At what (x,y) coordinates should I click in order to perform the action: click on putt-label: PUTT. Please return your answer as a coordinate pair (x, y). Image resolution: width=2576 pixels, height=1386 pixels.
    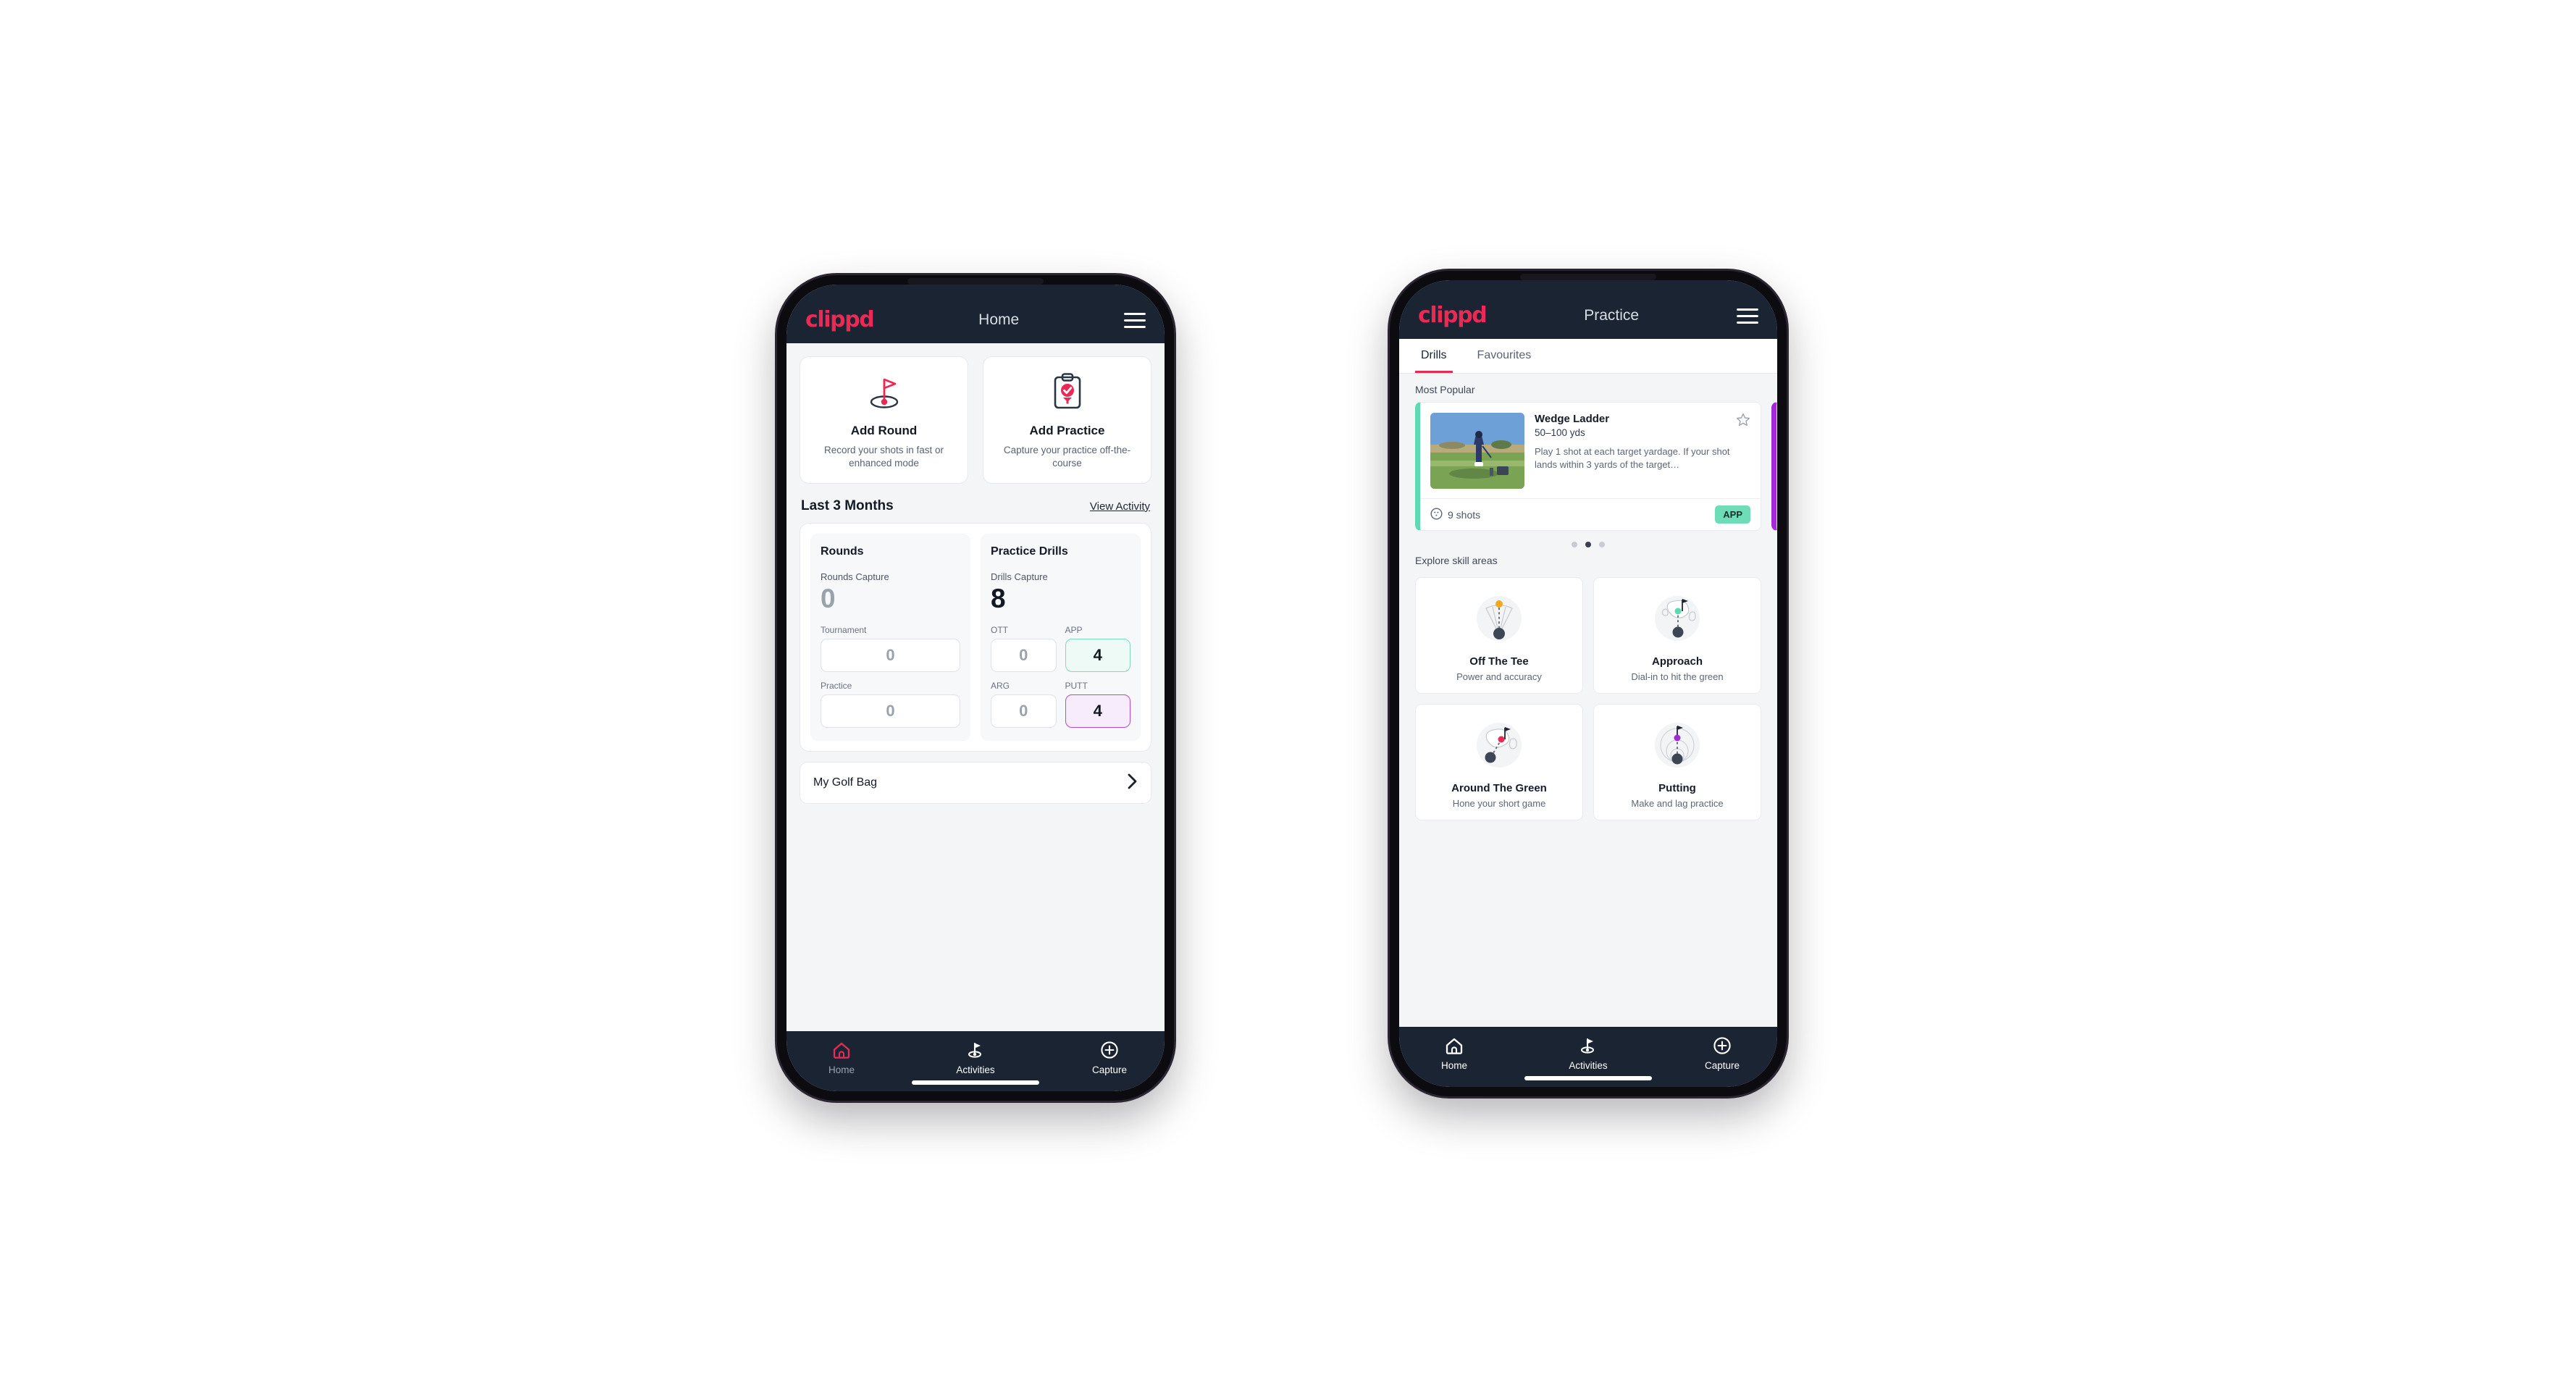
    Looking at the image, I should click on (1076, 686).